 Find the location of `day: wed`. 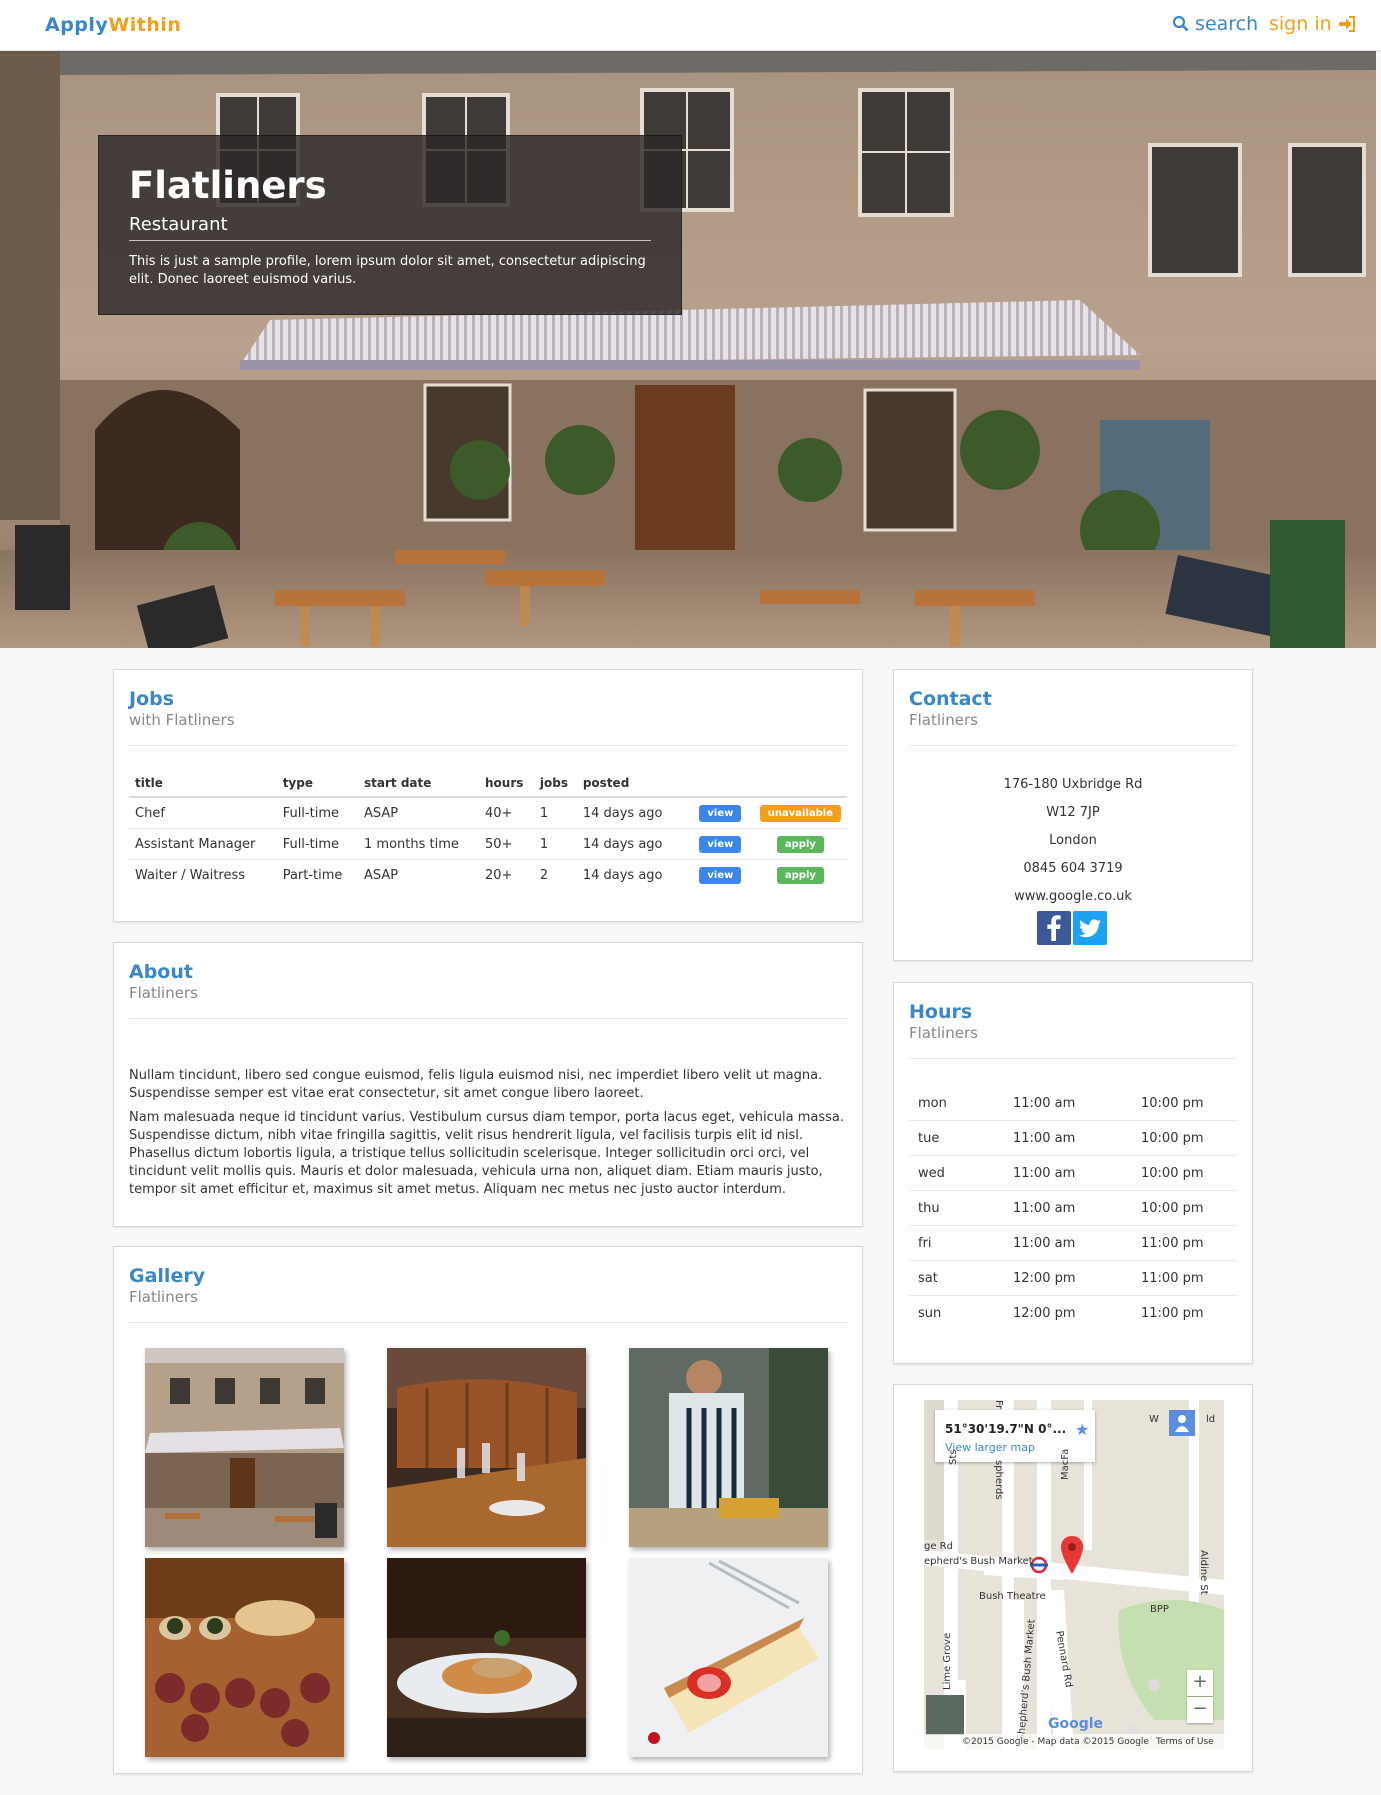

day: wed is located at coordinates (956, 1173).